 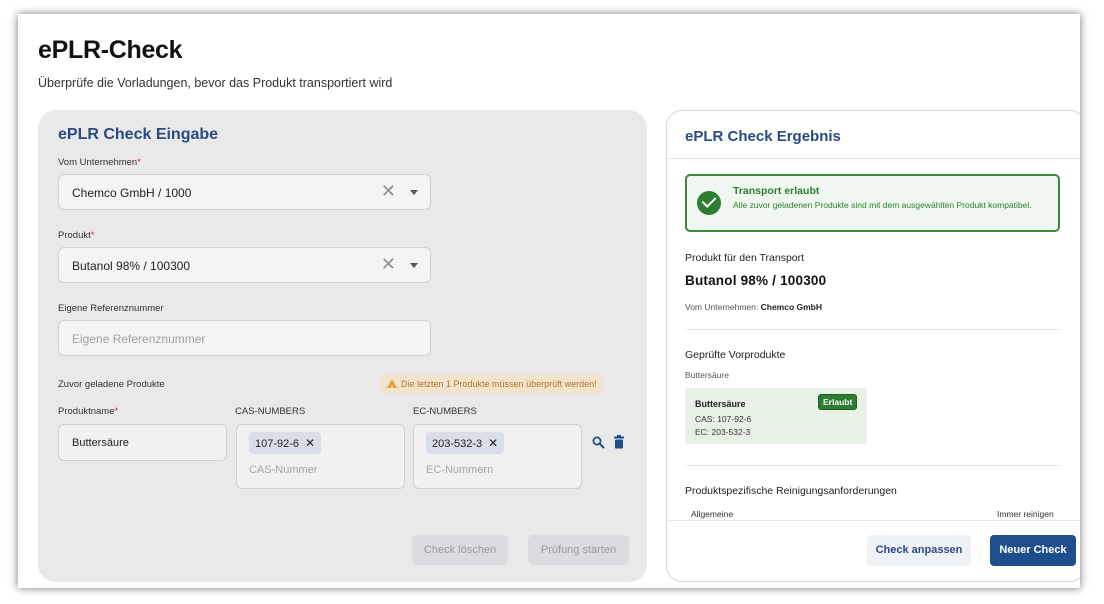 I want to click on col-ec-numbers: EC-NUMBERS, so click(x=445, y=411).